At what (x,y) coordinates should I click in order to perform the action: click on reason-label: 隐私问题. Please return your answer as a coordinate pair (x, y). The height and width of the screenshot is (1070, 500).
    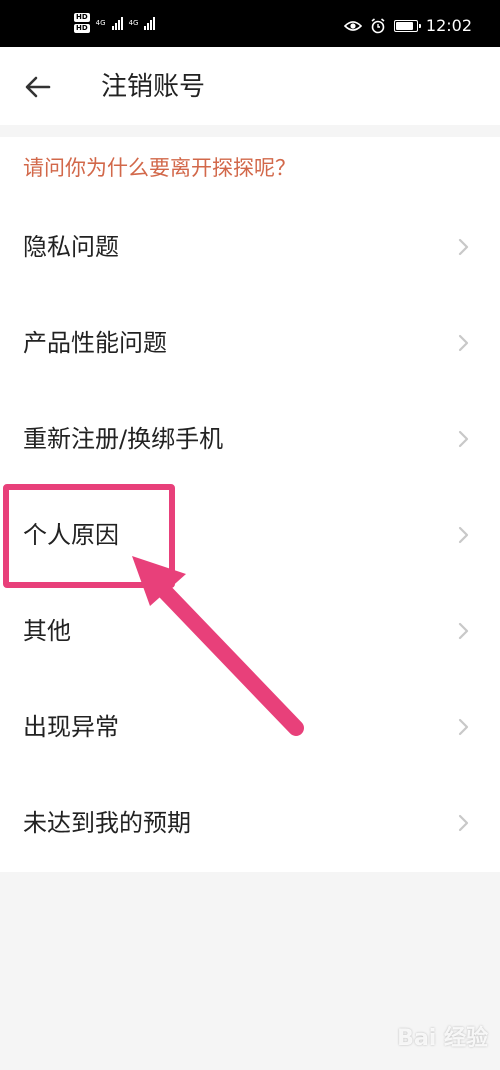
    Looking at the image, I should click on (71, 247).